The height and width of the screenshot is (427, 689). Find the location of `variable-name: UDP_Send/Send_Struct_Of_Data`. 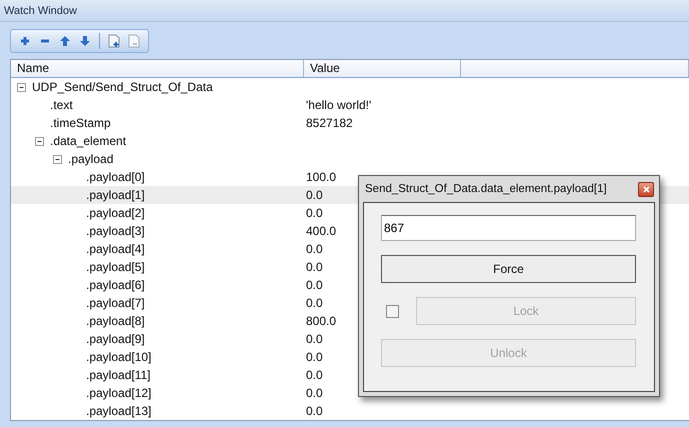

variable-name: UDP_Send/Send_Struct_Of_Data is located at coordinates (122, 87).